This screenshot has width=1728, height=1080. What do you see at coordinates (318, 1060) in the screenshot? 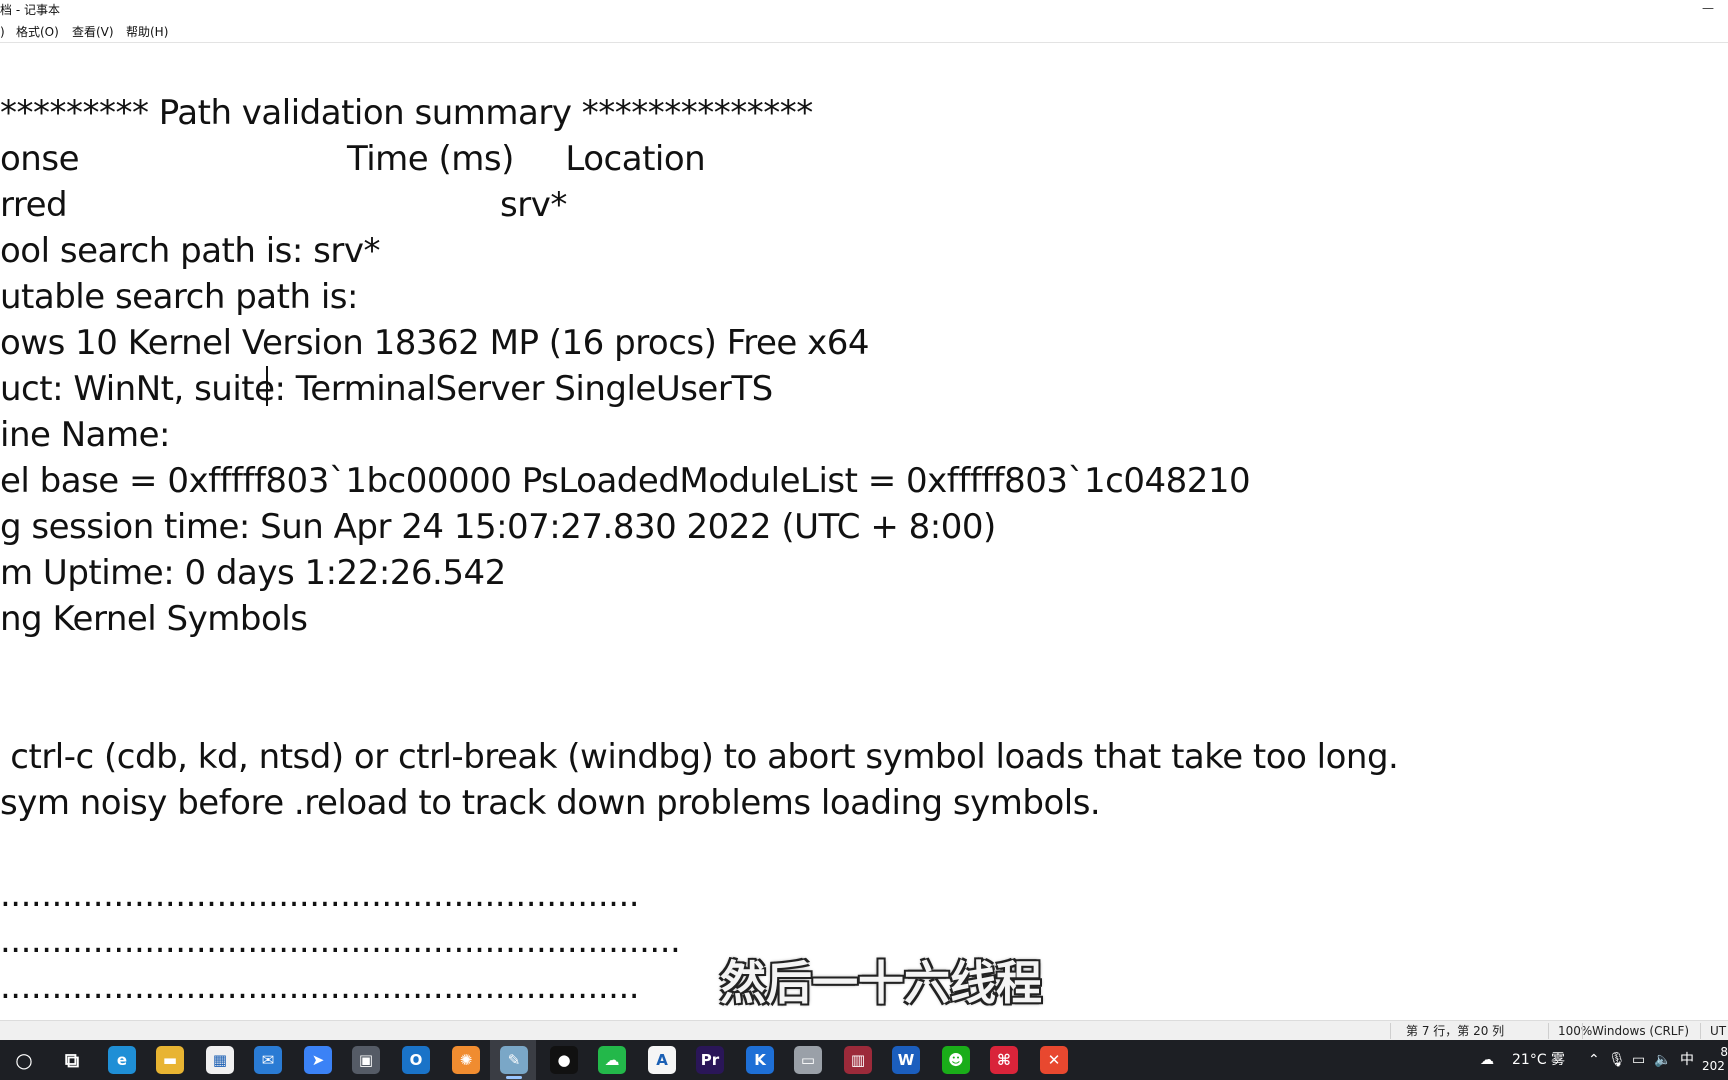
I see `feishu-icon: ➤` at bounding box center [318, 1060].